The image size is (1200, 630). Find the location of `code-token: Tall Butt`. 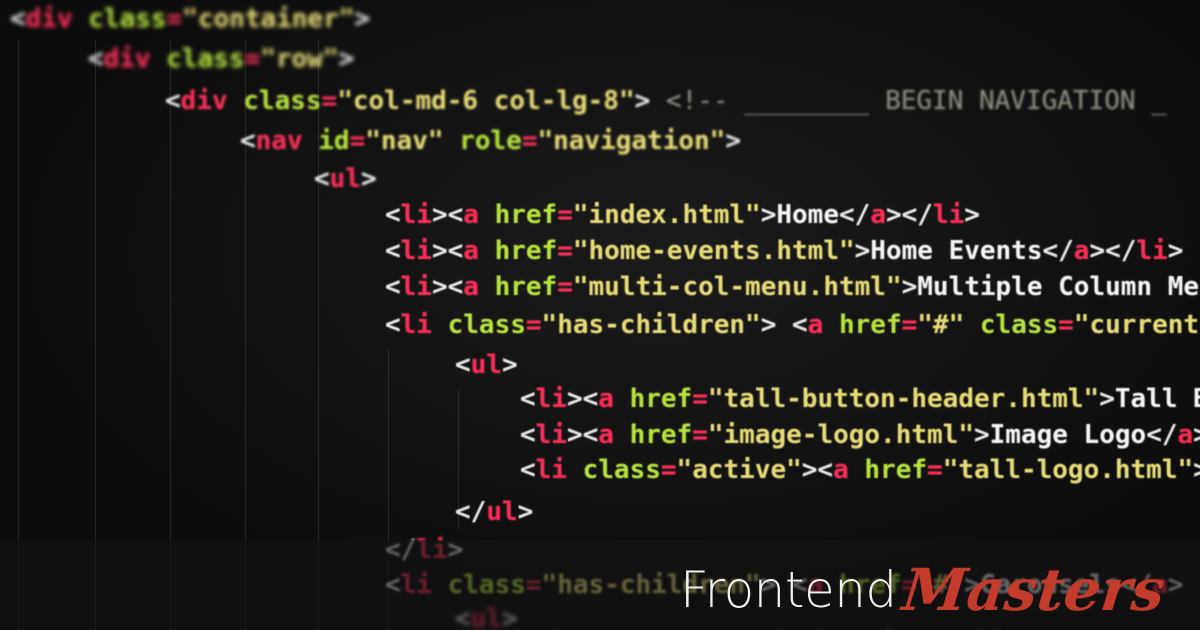

code-token: Tall Butt is located at coordinates (1157, 399).